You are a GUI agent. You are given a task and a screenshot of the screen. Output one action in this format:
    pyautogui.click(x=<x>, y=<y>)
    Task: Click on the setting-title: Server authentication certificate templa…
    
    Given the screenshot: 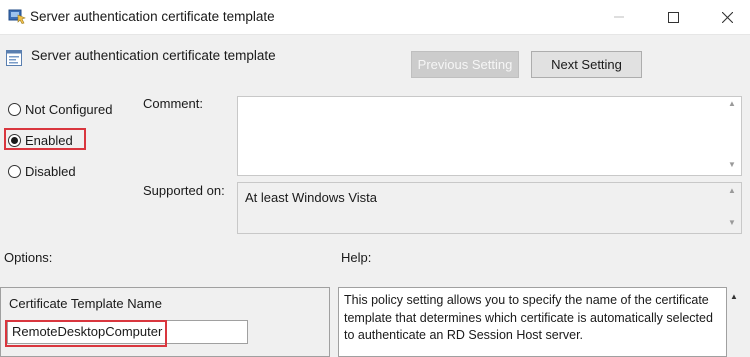 What is the action you would take?
    pyautogui.click(x=153, y=55)
    